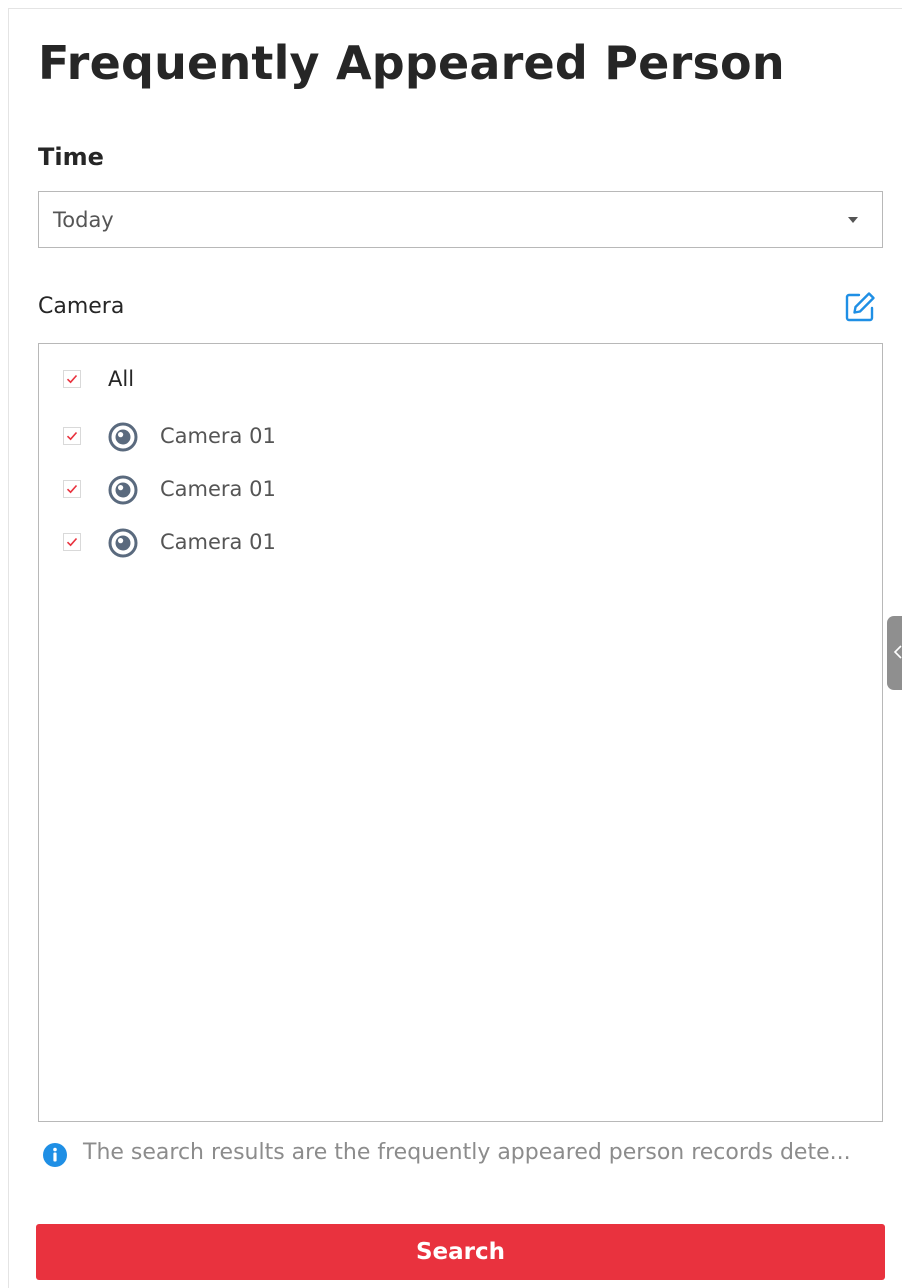 The image size is (902, 1288). What do you see at coordinates (121, 379) in the screenshot?
I see `list-item-label: All` at bounding box center [121, 379].